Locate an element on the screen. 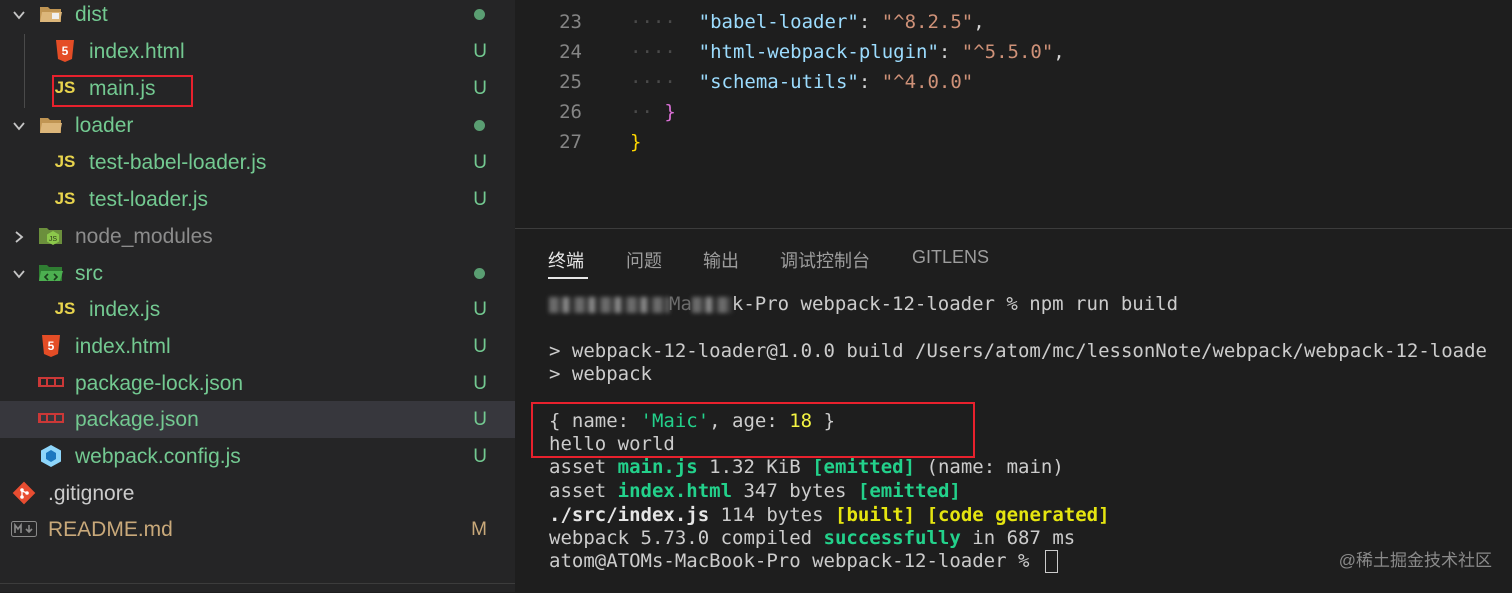  line-number: 27 is located at coordinates (570, 142).